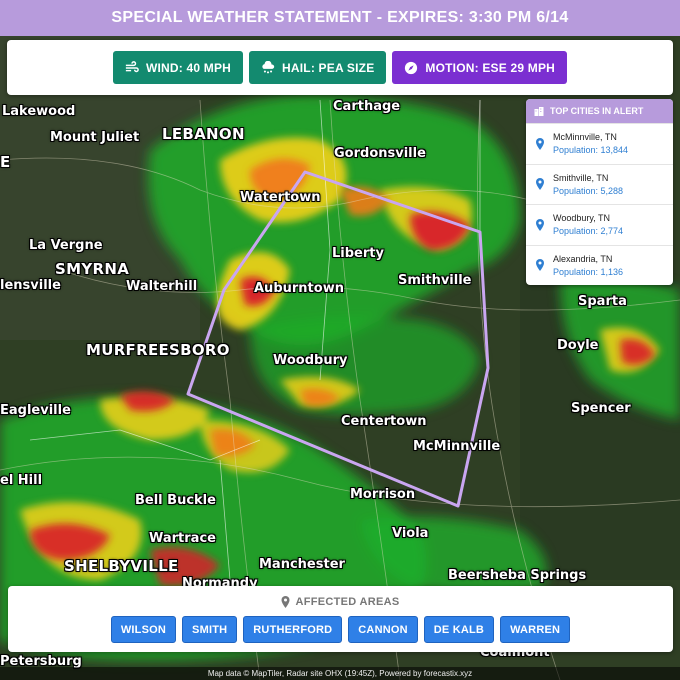  Describe the element at coordinates (583, 258) in the screenshot. I see `city-name: Alexandria, TN` at that location.